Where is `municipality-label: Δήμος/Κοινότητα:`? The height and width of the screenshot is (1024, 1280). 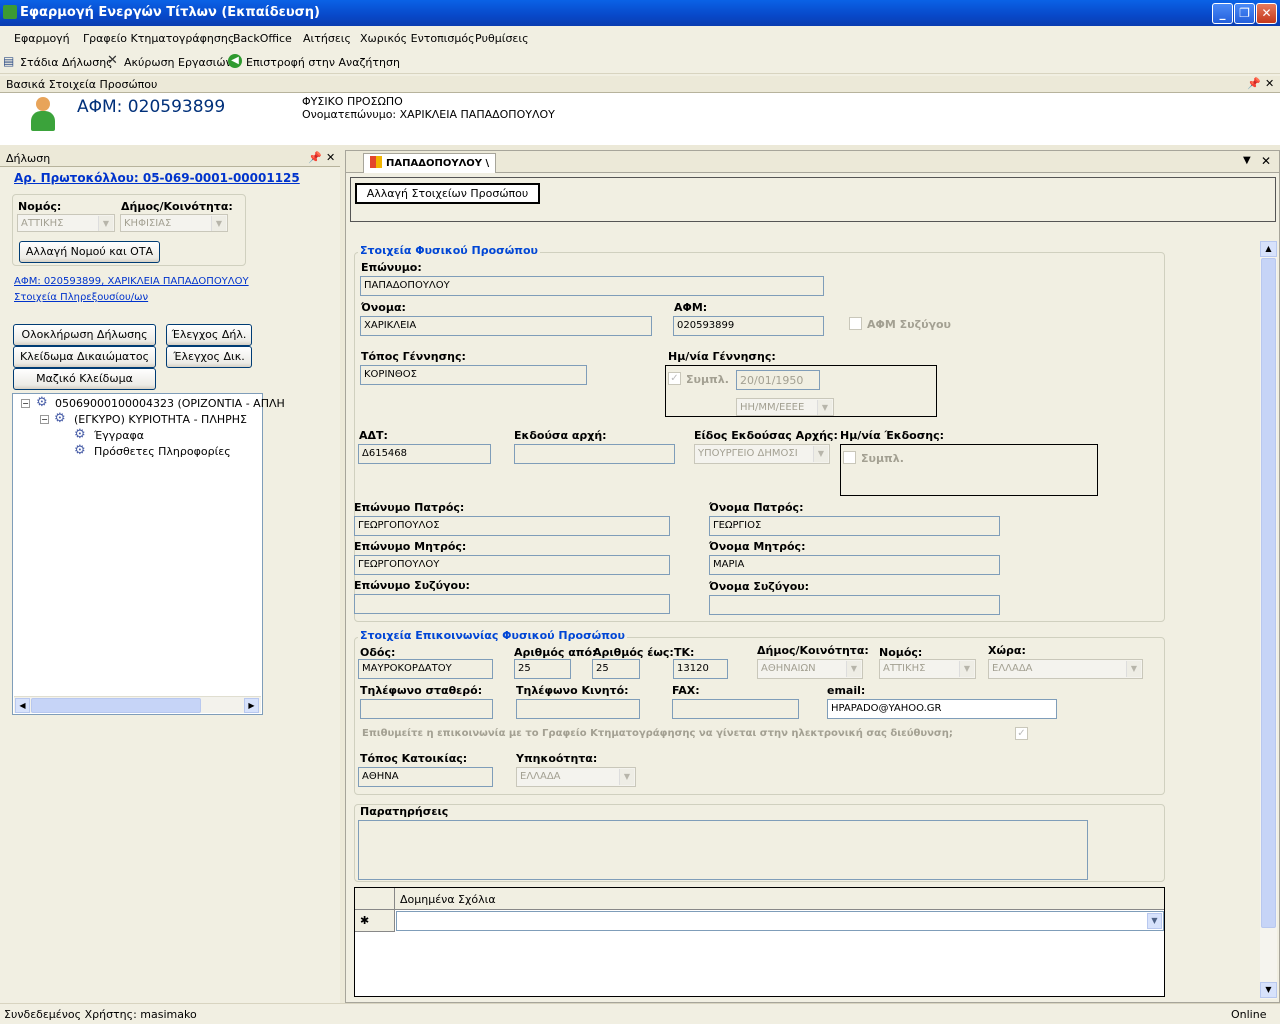 municipality-label: Δήμος/Κοινότητα: is located at coordinates (813, 650).